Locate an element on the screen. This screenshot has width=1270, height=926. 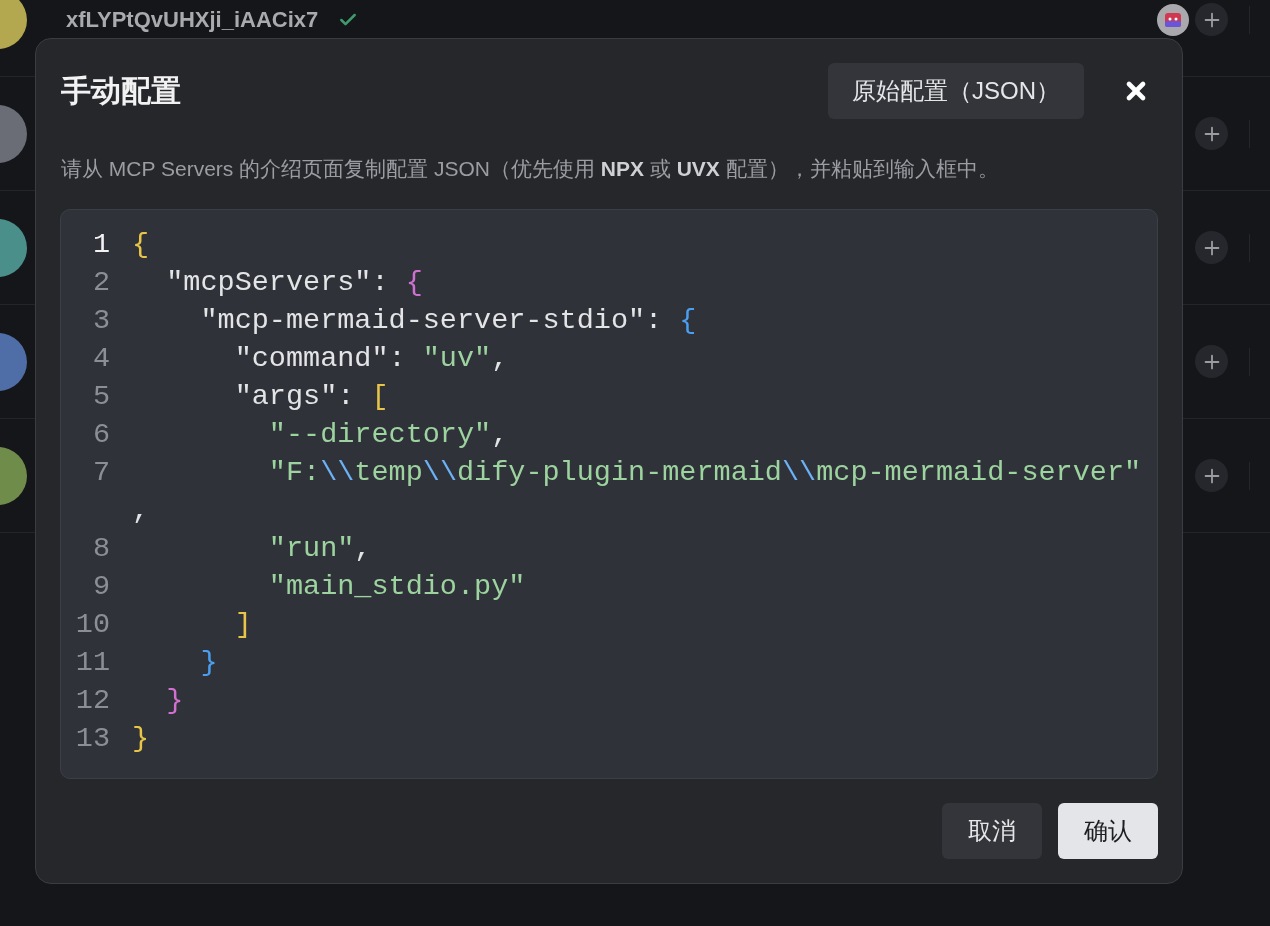
code-line: "main_stdio.py" is located at coordinates (397, 587).